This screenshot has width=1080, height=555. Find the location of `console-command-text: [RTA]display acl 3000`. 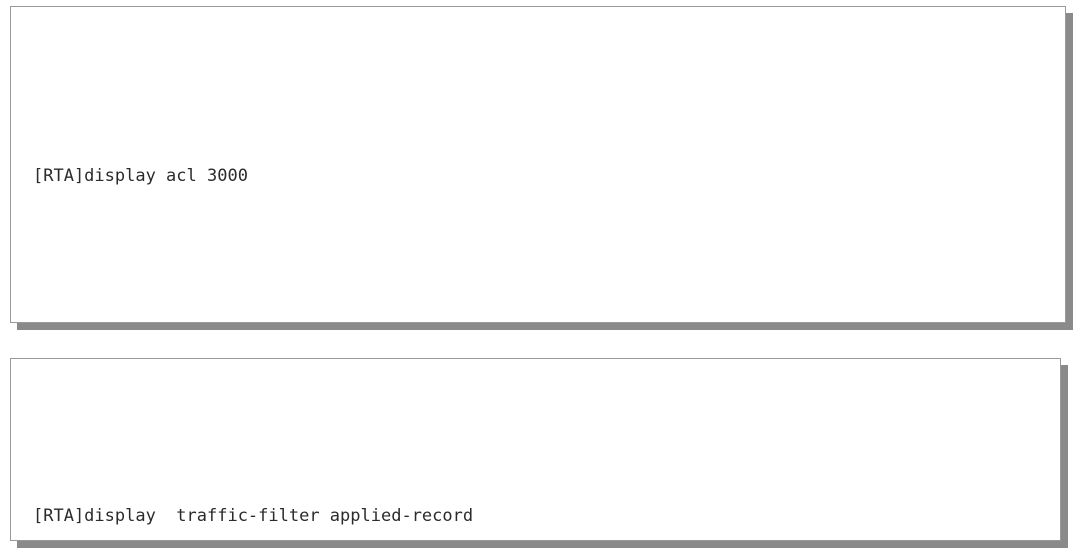

console-command-text: [RTA]display acl 3000 is located at coordinates (140, 176).